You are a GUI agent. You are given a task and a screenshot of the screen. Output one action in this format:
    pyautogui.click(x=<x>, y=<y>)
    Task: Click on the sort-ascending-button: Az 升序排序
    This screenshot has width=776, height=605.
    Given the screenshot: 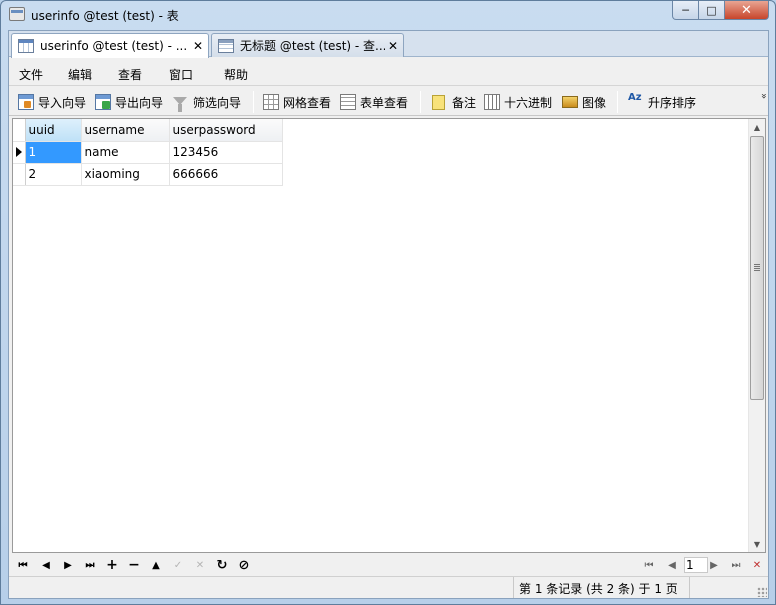 What is the action you would take?
    pyautogui.click(x=662, y=102)
    